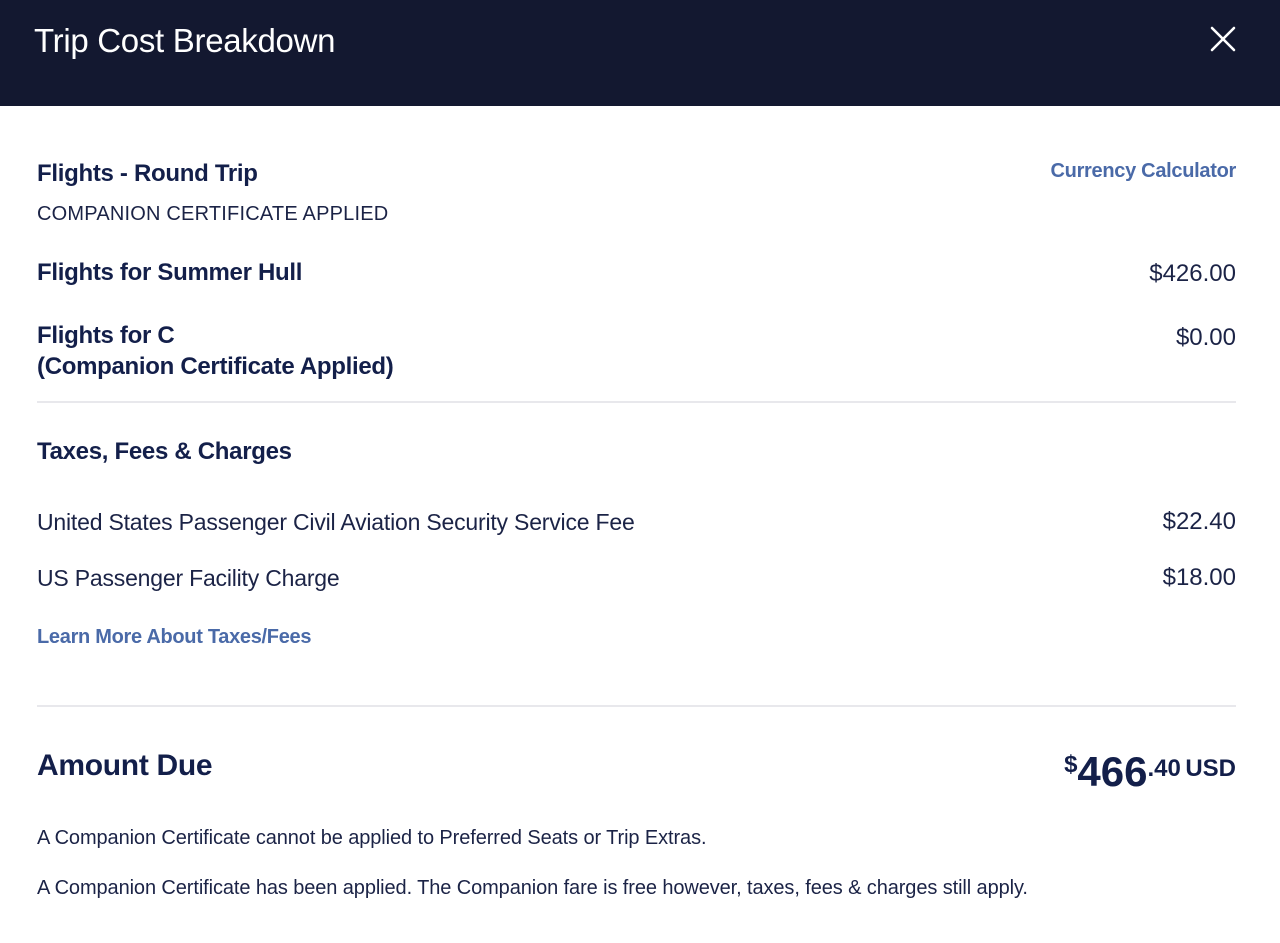 This screenshot has width=1280, height=943. What do you see at coordinates (174, 637) in the screenshot?
I see `learn-more-taxes-link: Learn More About Taxes/Fees` at bounding box center [174, 637].